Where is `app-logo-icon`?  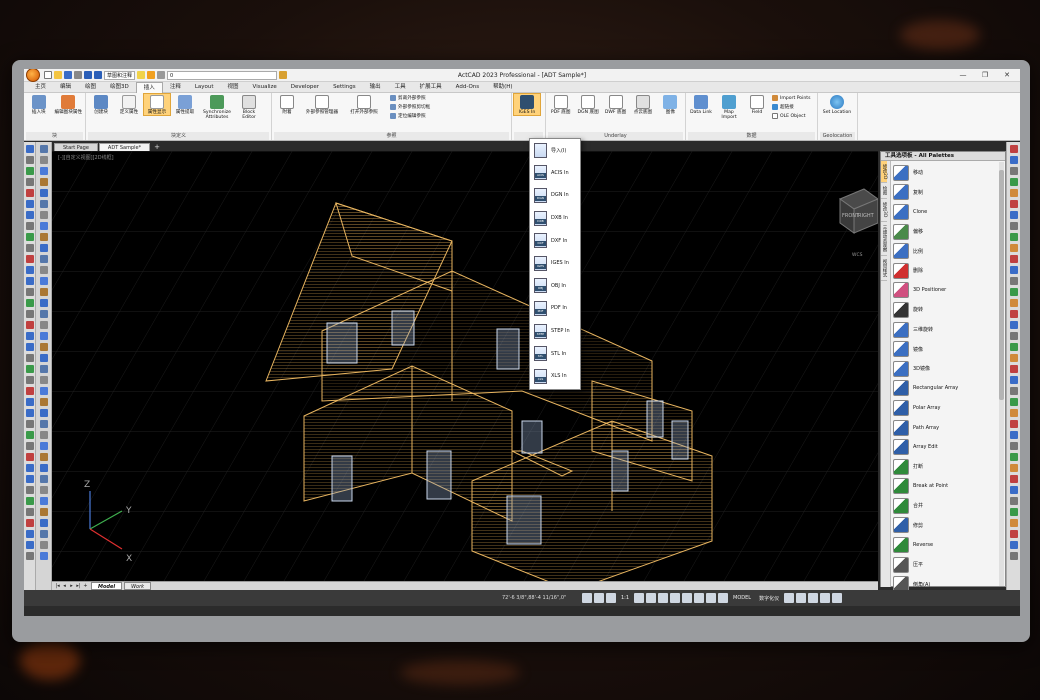
app-logo-icon is located at coordinates (33, 75).